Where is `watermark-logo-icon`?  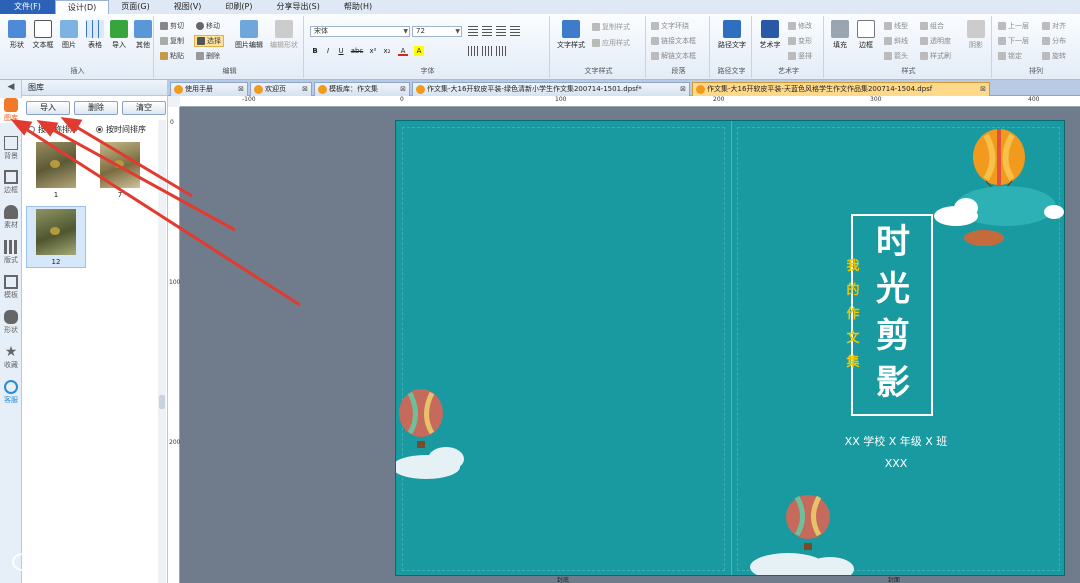
watermark-logo-icon is located at coordinates (23, 562).